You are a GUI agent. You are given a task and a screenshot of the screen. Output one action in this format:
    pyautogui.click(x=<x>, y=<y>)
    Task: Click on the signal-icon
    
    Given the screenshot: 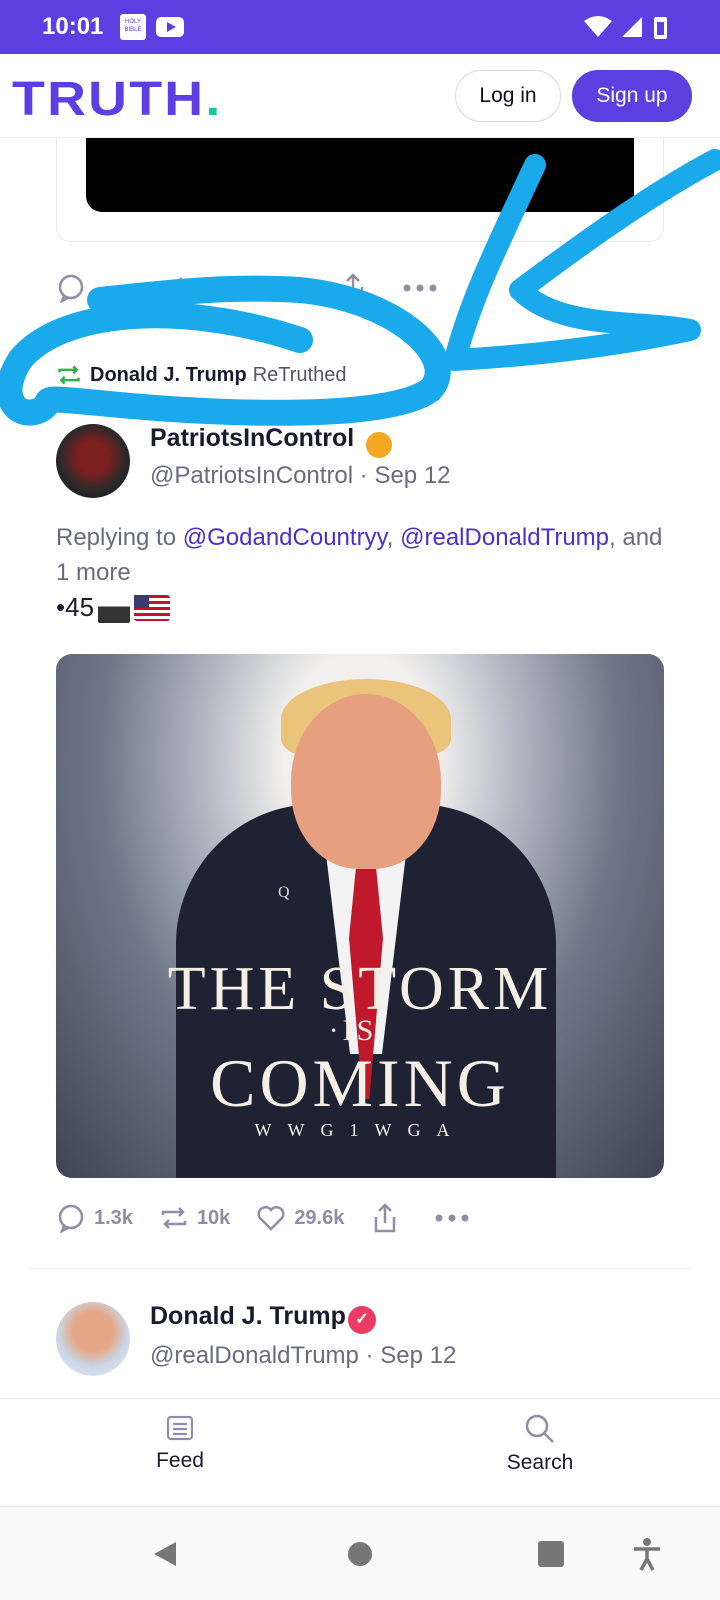 What is the action you would take?
    pyautogui.click(x=632, y=27)
    